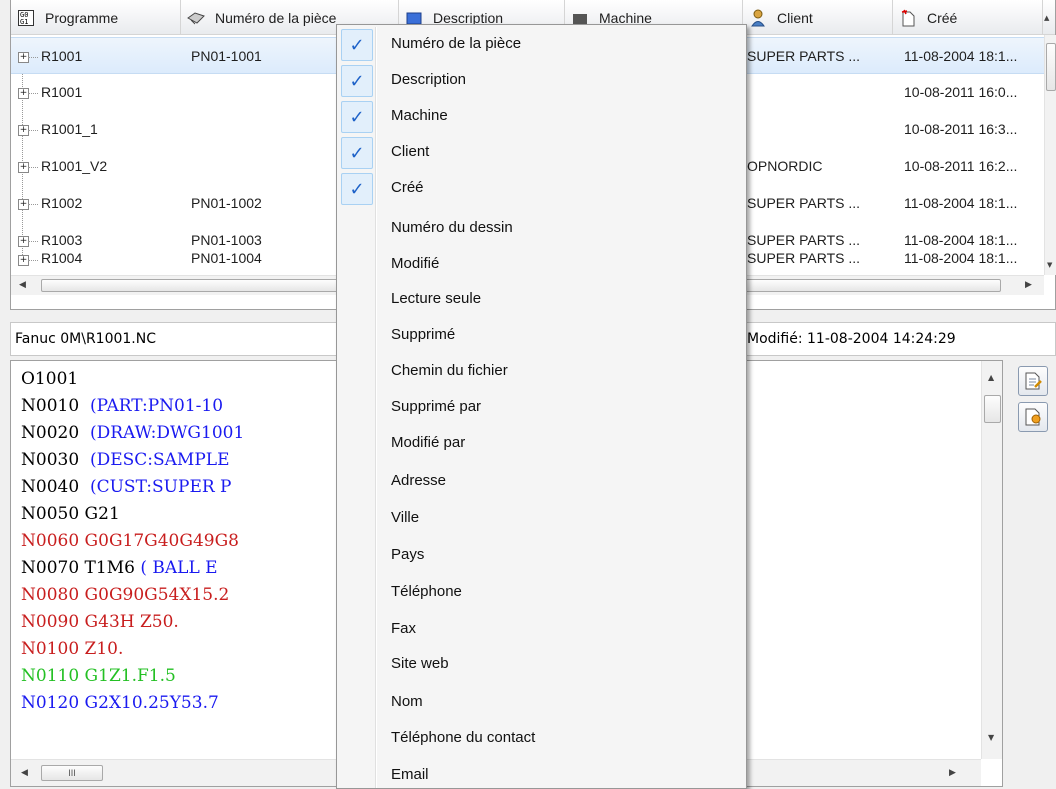 This screenshot has height=789, width=1056. Describe the element at coordinates (410, 151) in the screenshot. I see `menu-item-label: Client` at that location.